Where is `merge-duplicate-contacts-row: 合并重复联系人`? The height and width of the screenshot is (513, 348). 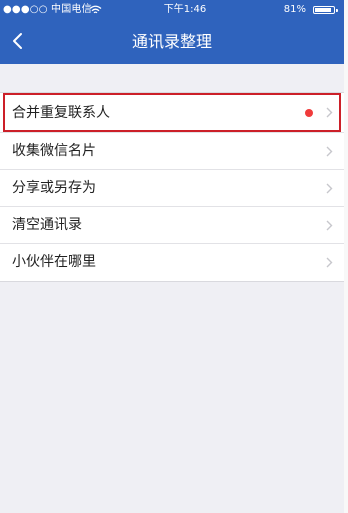
merge-duplicate-contacts-row: 合并重复联系人 is located at coordinates (172, 113).